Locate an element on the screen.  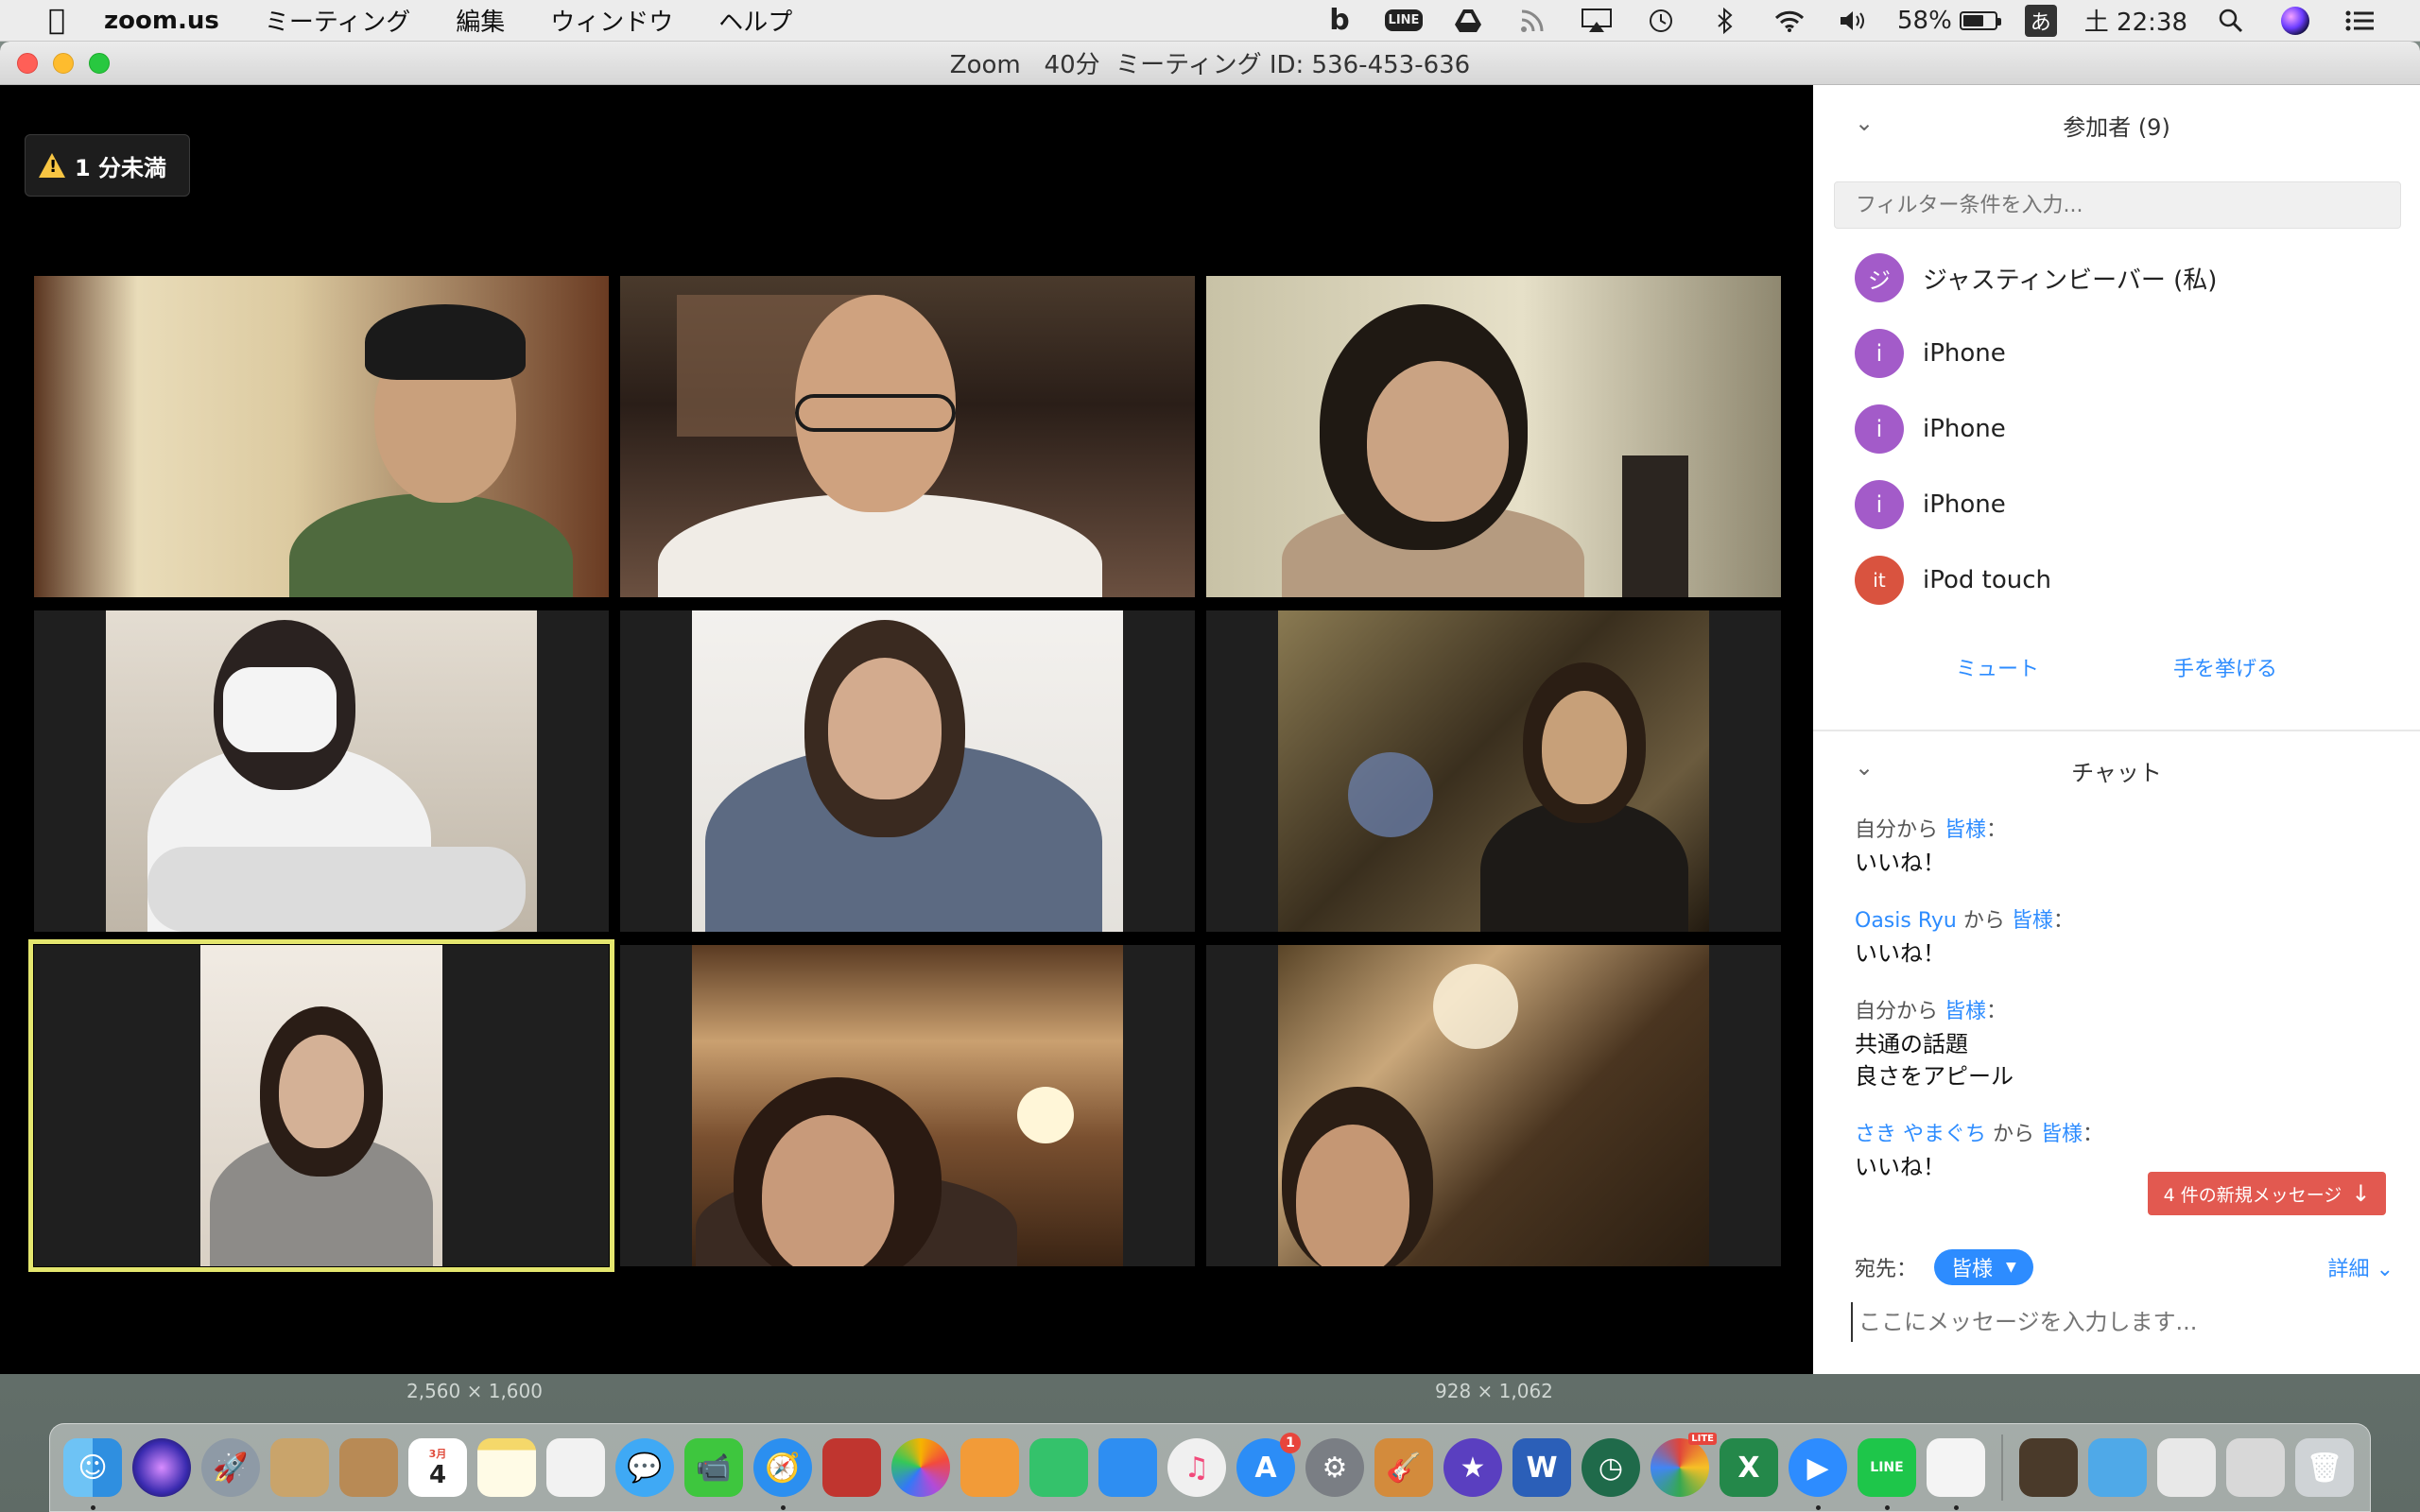
chat-message-input is located at coordinates (2125, 1322).